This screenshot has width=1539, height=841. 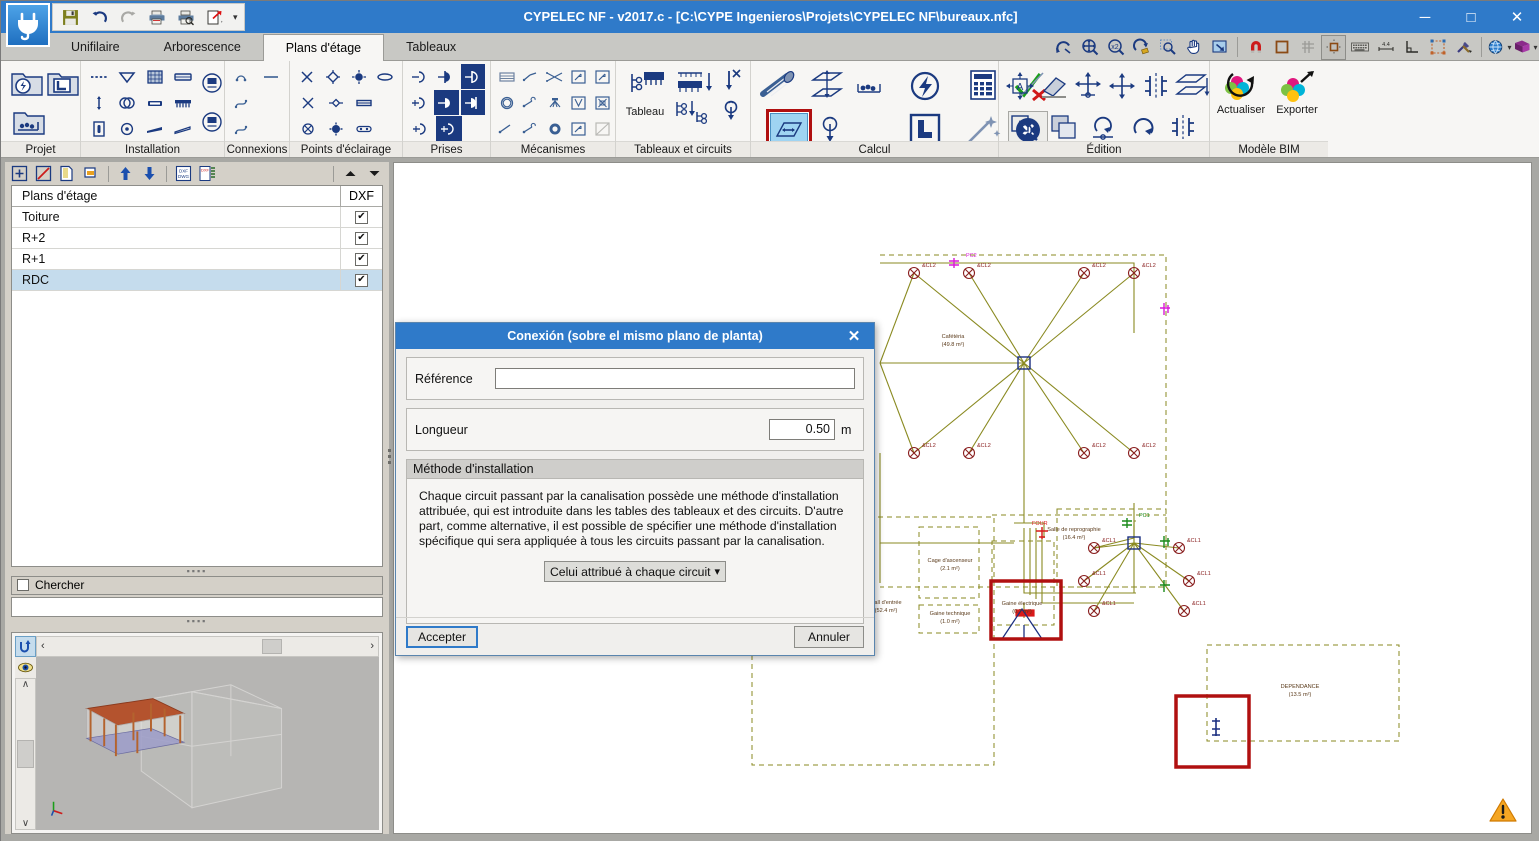 I want to click on search-checkbox, so click(x=23, y=585).